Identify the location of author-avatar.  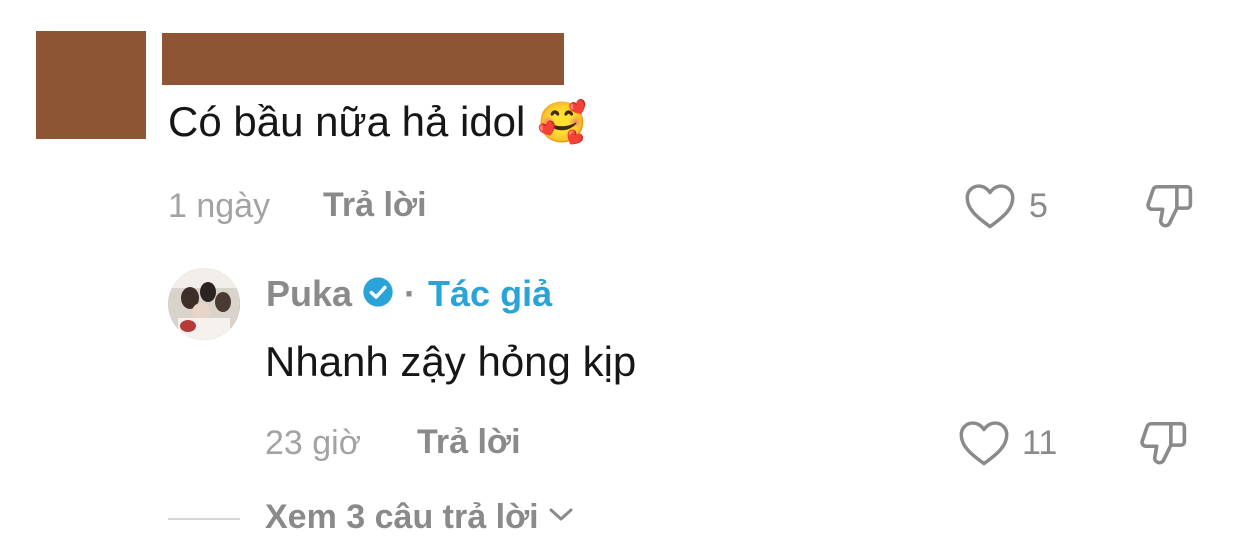
(204, 304).